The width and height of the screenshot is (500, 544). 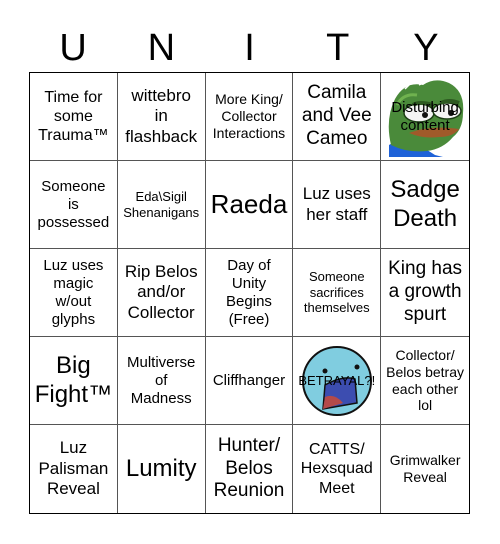 I want to click on bingo-cell: Multiverse of Madness, so click(x=161, y=381).